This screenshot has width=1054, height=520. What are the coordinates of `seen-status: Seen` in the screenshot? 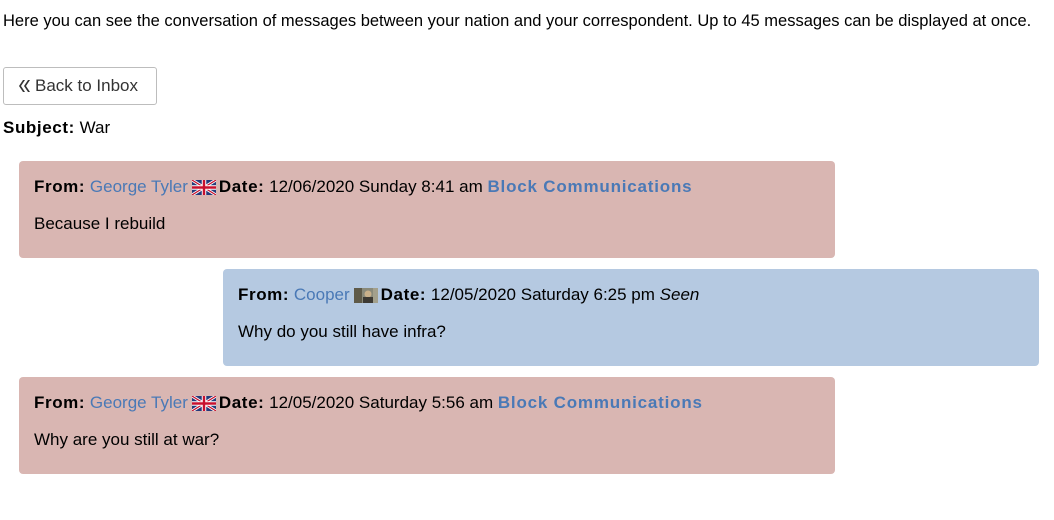 It's located at (679, 294).